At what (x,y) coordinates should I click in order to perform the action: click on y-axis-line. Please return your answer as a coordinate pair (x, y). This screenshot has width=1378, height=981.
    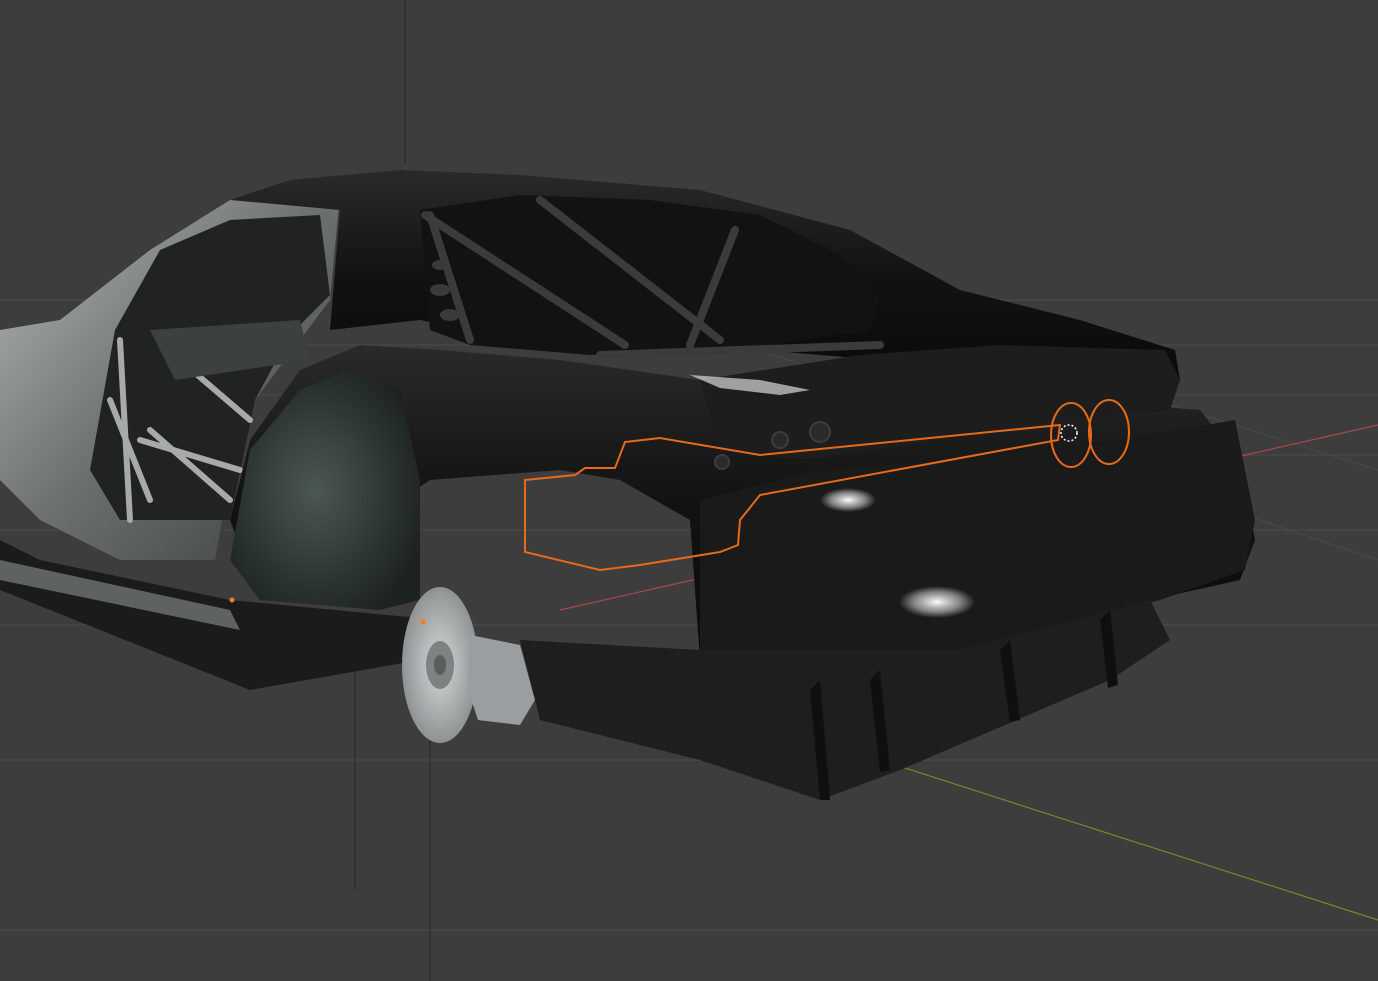
    Looking at the image, I should click on (1128, 840).